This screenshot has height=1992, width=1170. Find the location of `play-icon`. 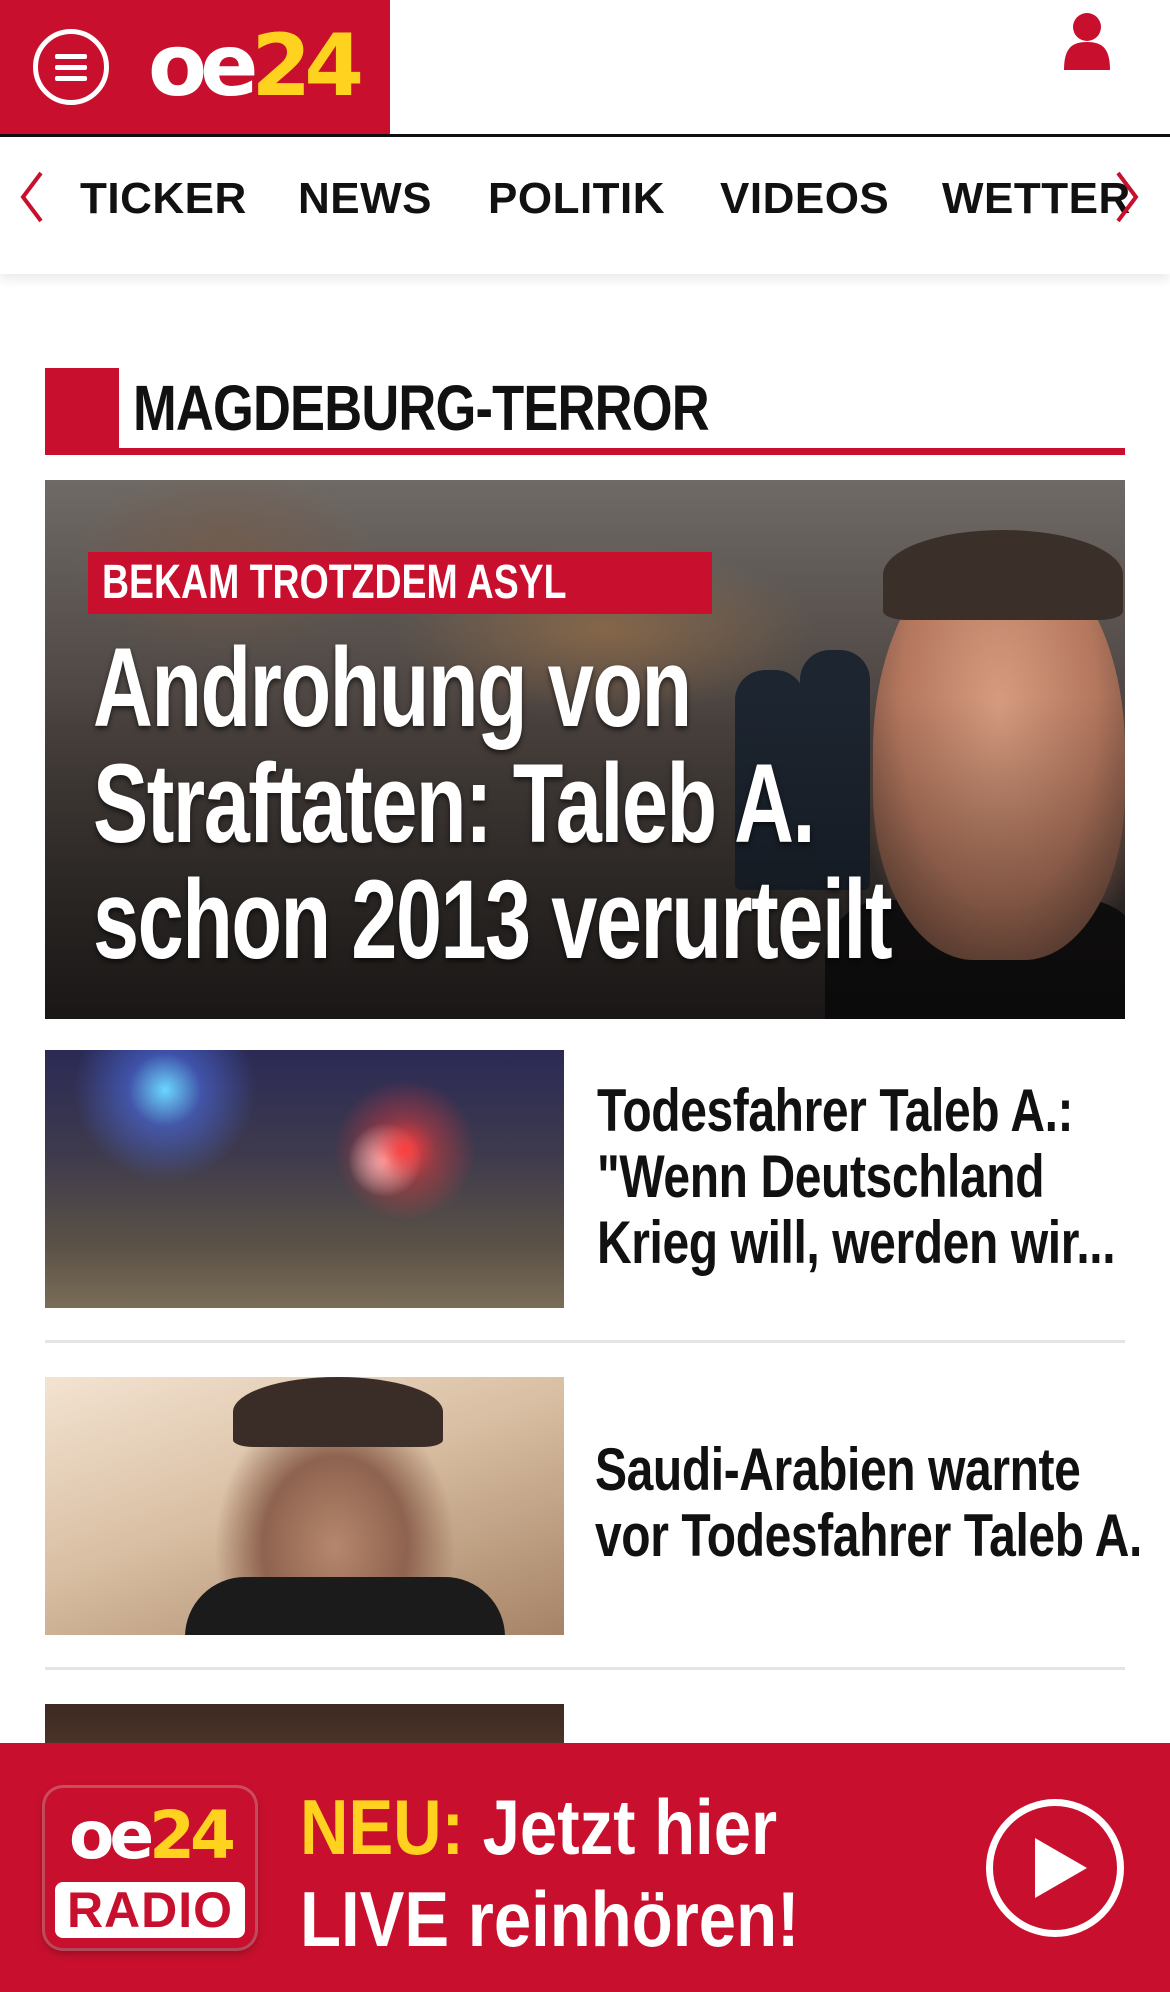

play-icon is located at coordinates (1055, 1868).